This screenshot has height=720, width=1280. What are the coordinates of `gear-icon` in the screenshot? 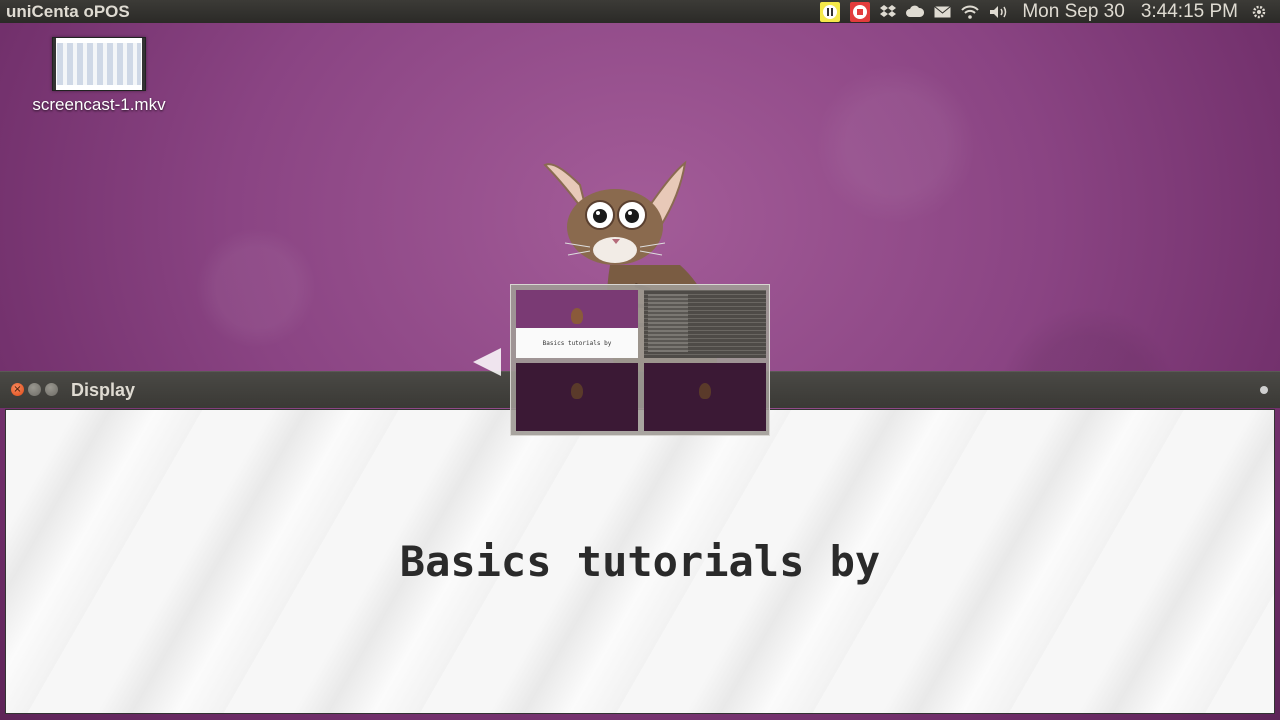 It's located at (1259, 11).